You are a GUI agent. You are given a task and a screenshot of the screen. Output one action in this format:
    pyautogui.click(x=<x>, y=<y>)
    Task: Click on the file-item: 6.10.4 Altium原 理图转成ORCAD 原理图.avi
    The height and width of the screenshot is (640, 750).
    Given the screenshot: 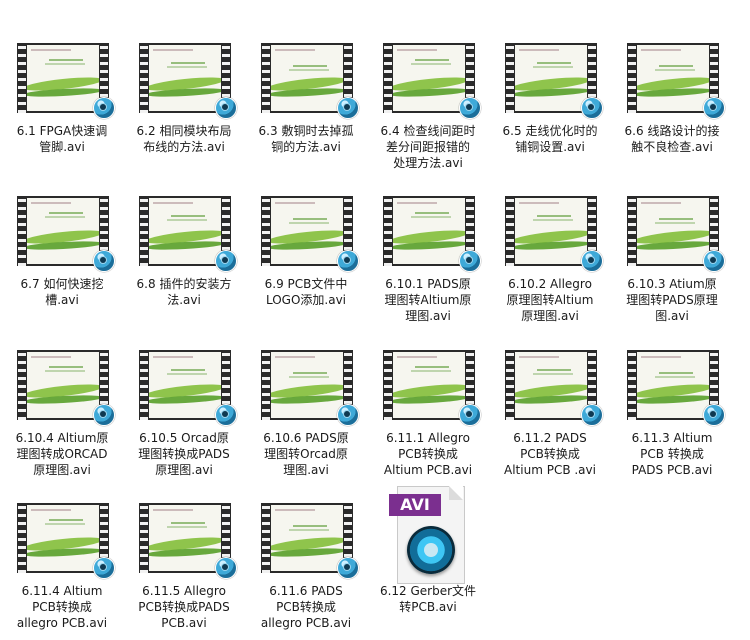 What is the action you would take?
    pyautogui.click(x=62, y=417)
    